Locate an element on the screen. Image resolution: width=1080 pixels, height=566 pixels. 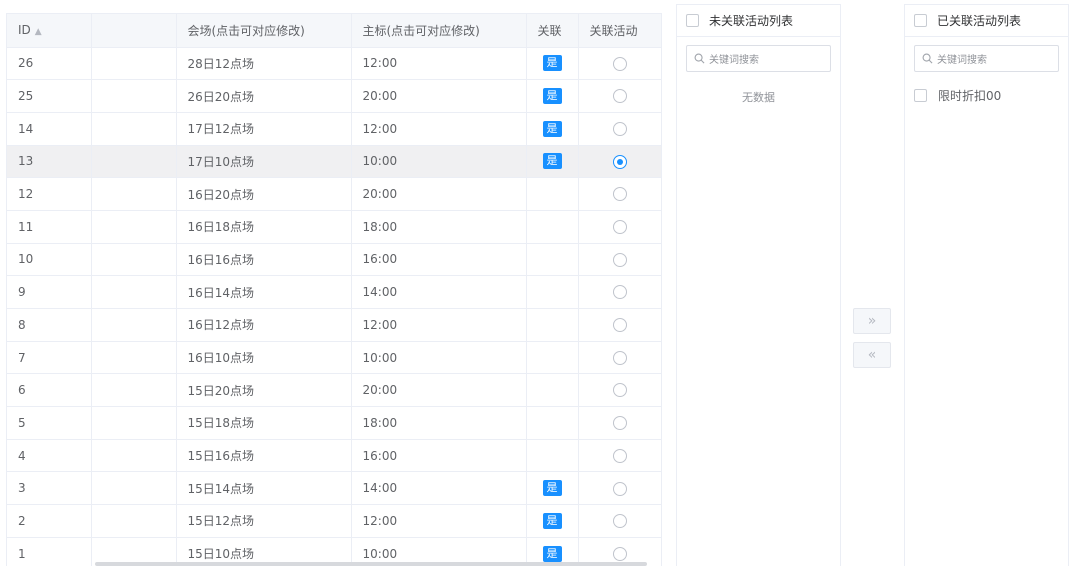
cell-venue: 17日12点场 is located at coordinates (264, 129).